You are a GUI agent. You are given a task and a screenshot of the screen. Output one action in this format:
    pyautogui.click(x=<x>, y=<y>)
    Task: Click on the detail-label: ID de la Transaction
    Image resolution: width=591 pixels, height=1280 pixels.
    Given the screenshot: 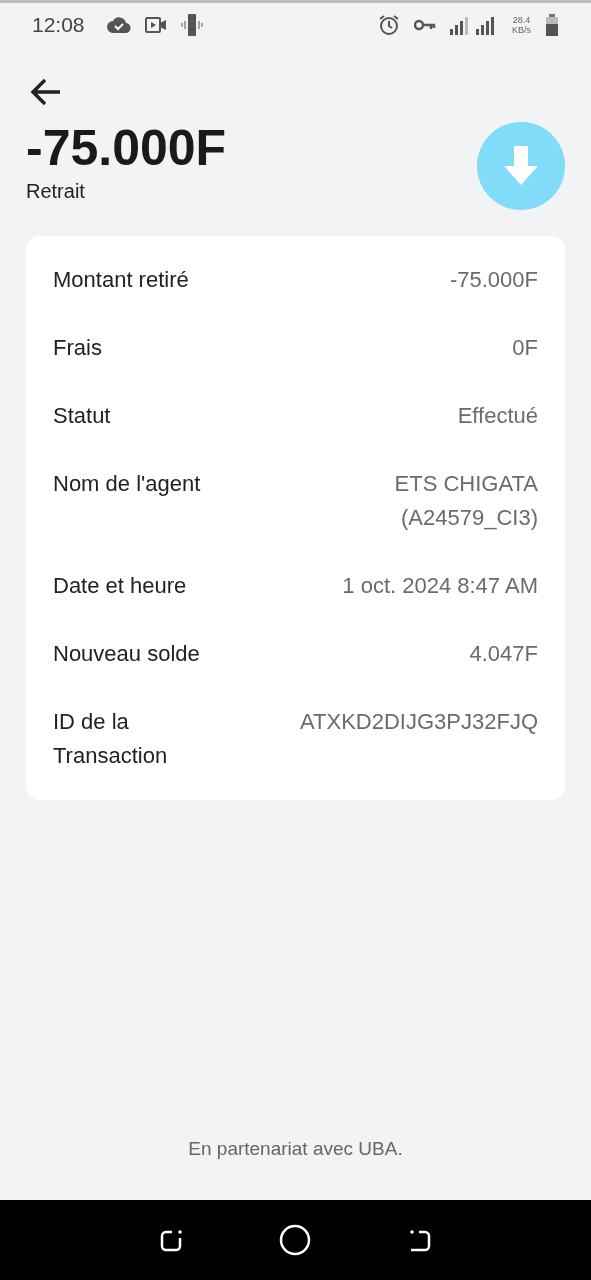 What is the action you would take?
    pyautogui.click(x=111, y=739)
    